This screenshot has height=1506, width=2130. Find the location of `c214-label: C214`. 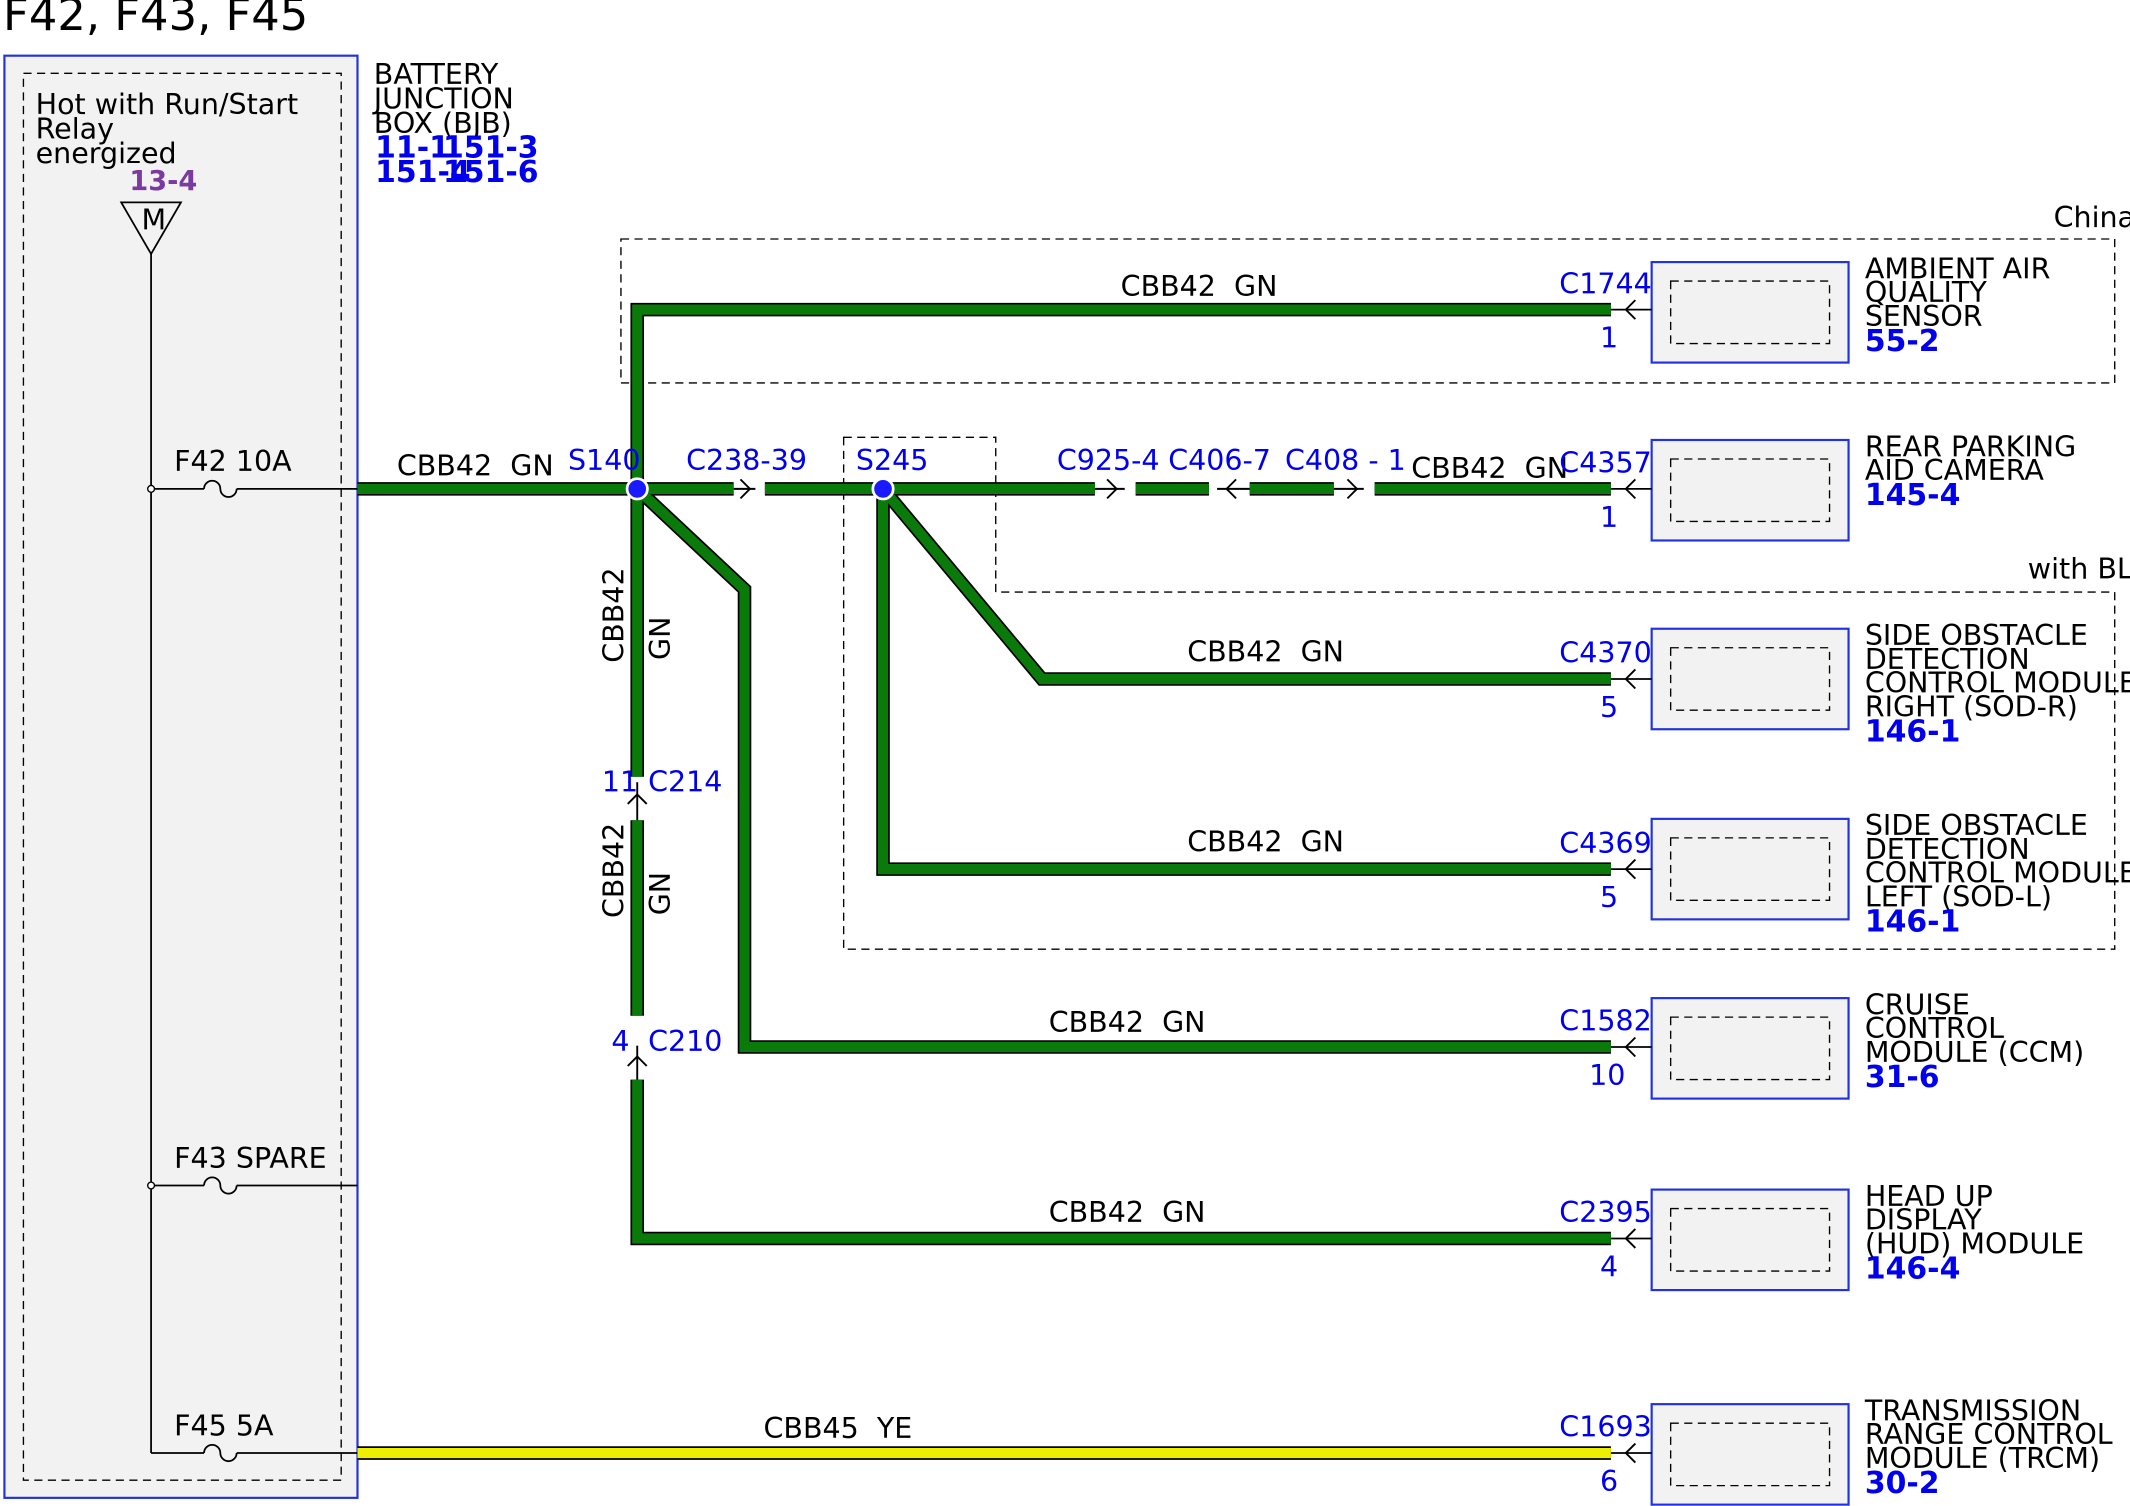

c214-label: C214 is located at coordinates (685, 782).